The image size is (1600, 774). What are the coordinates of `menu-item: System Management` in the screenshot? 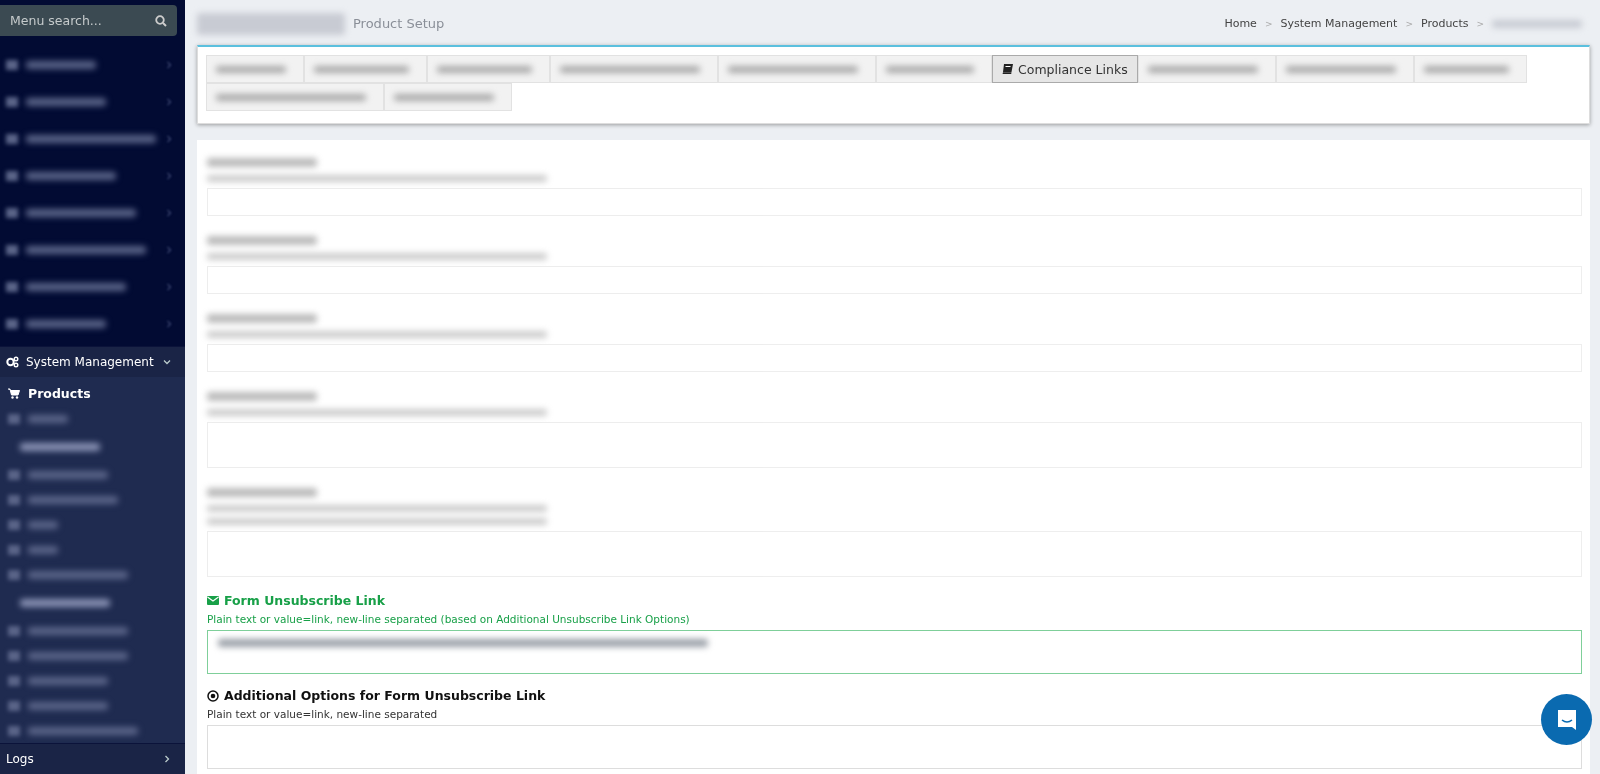 It's located at (92, 361).